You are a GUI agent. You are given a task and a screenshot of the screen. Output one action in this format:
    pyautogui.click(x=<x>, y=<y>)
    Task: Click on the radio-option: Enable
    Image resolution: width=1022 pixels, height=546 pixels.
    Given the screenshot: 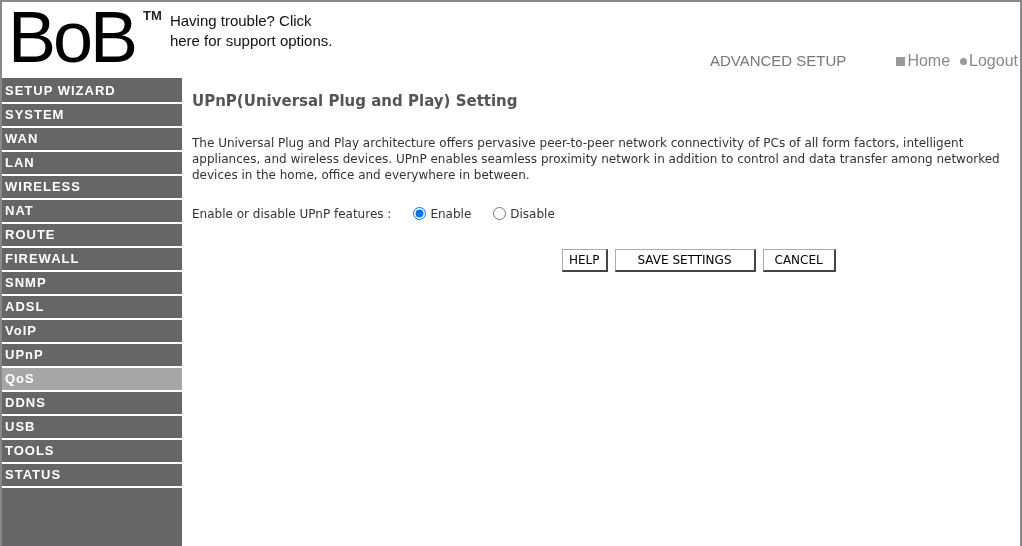 What is the action you would take?
    pyautogui.click(x=442, y=213)
    